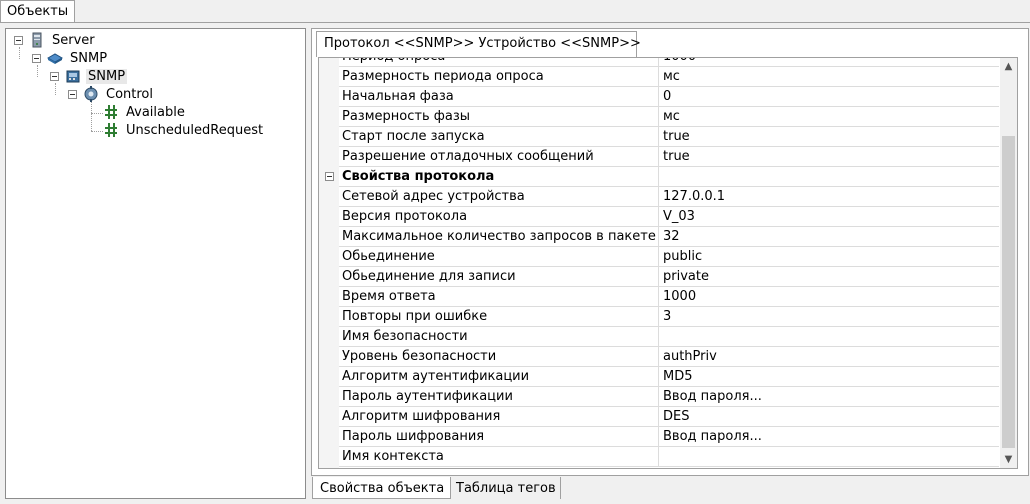 Image resolution: width=1030 pixels, height=504 pixels. What do you see at coordinates (381, 488) in the screenshot?
I see `tab-object-properties: Свойства объекта` at bounding box center [381, 488].